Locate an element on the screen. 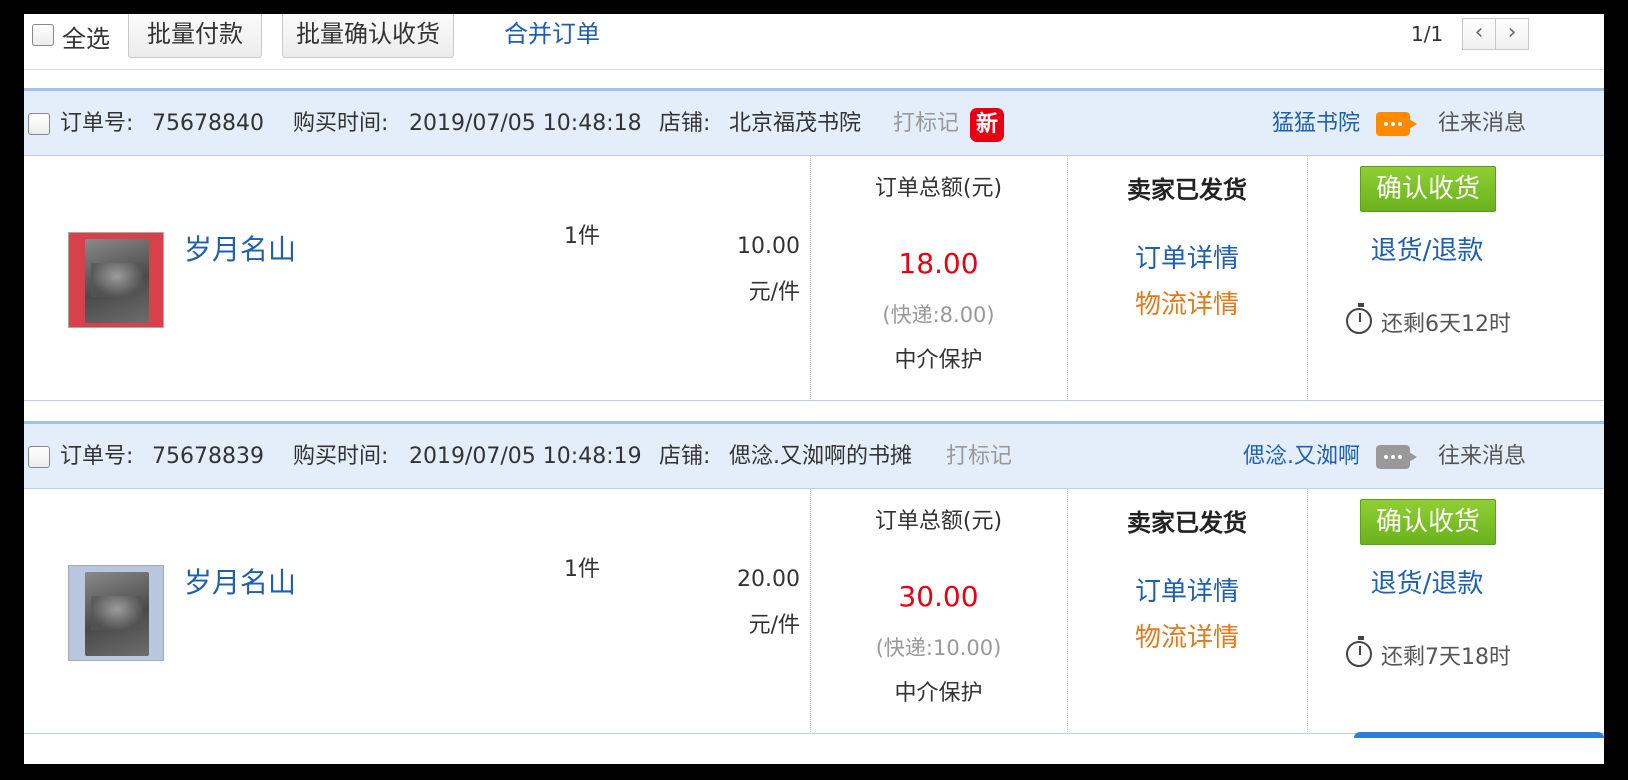  order-total: 18.00 is located at coordinates (938, 263).